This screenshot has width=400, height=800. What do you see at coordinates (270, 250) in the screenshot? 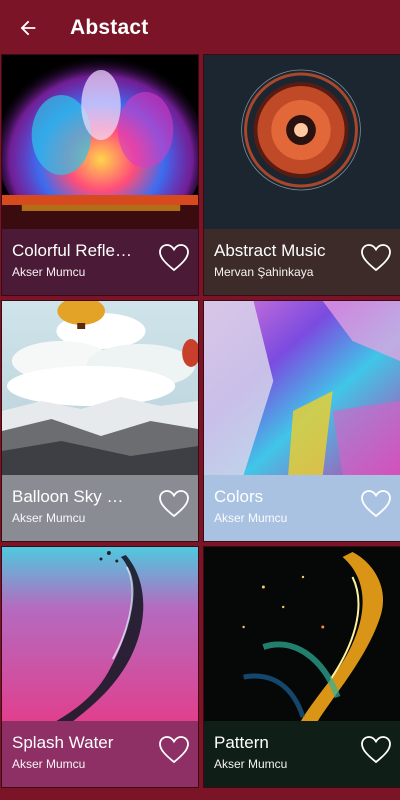
I see `wallpaper-title: Abstract Music` at bounding box center [270, 250].